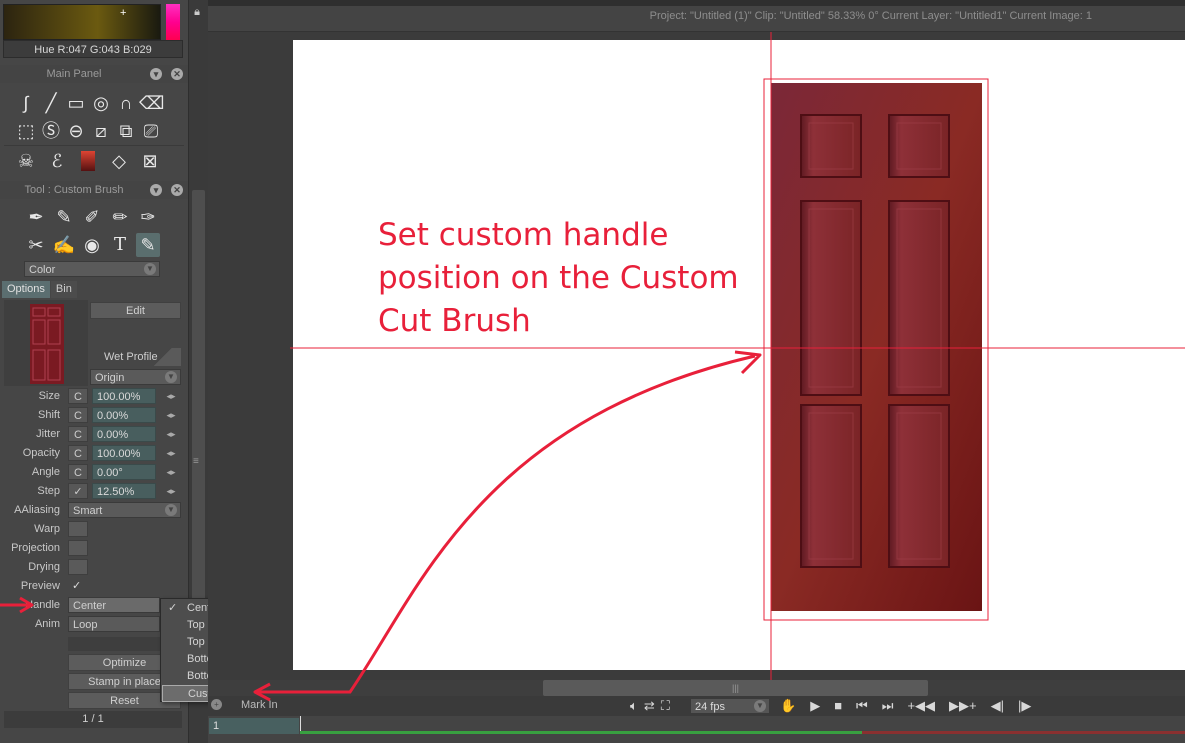  Describe the element at coordinates (148, 217) in the screenshot. I see `airbrush-icon: ✑` at that location.